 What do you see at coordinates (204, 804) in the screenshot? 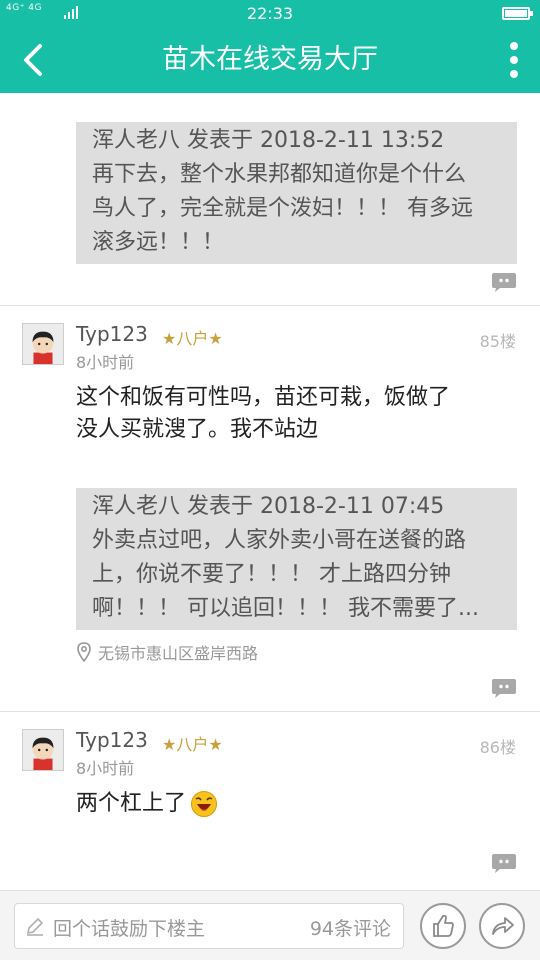
I see `laughing-emoji-icon` at bounding box center [204, 804].